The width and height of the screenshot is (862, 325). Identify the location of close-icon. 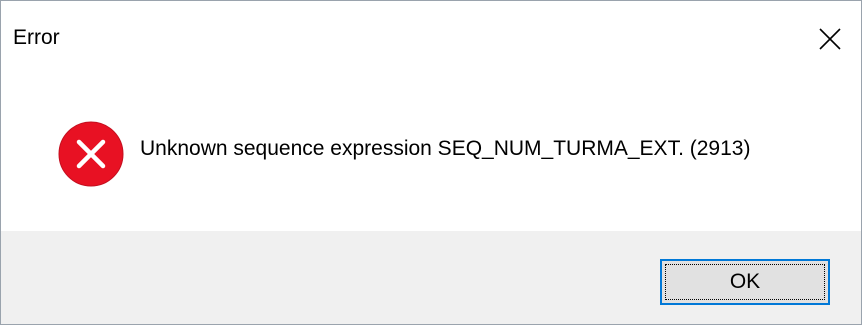
(830, 39).